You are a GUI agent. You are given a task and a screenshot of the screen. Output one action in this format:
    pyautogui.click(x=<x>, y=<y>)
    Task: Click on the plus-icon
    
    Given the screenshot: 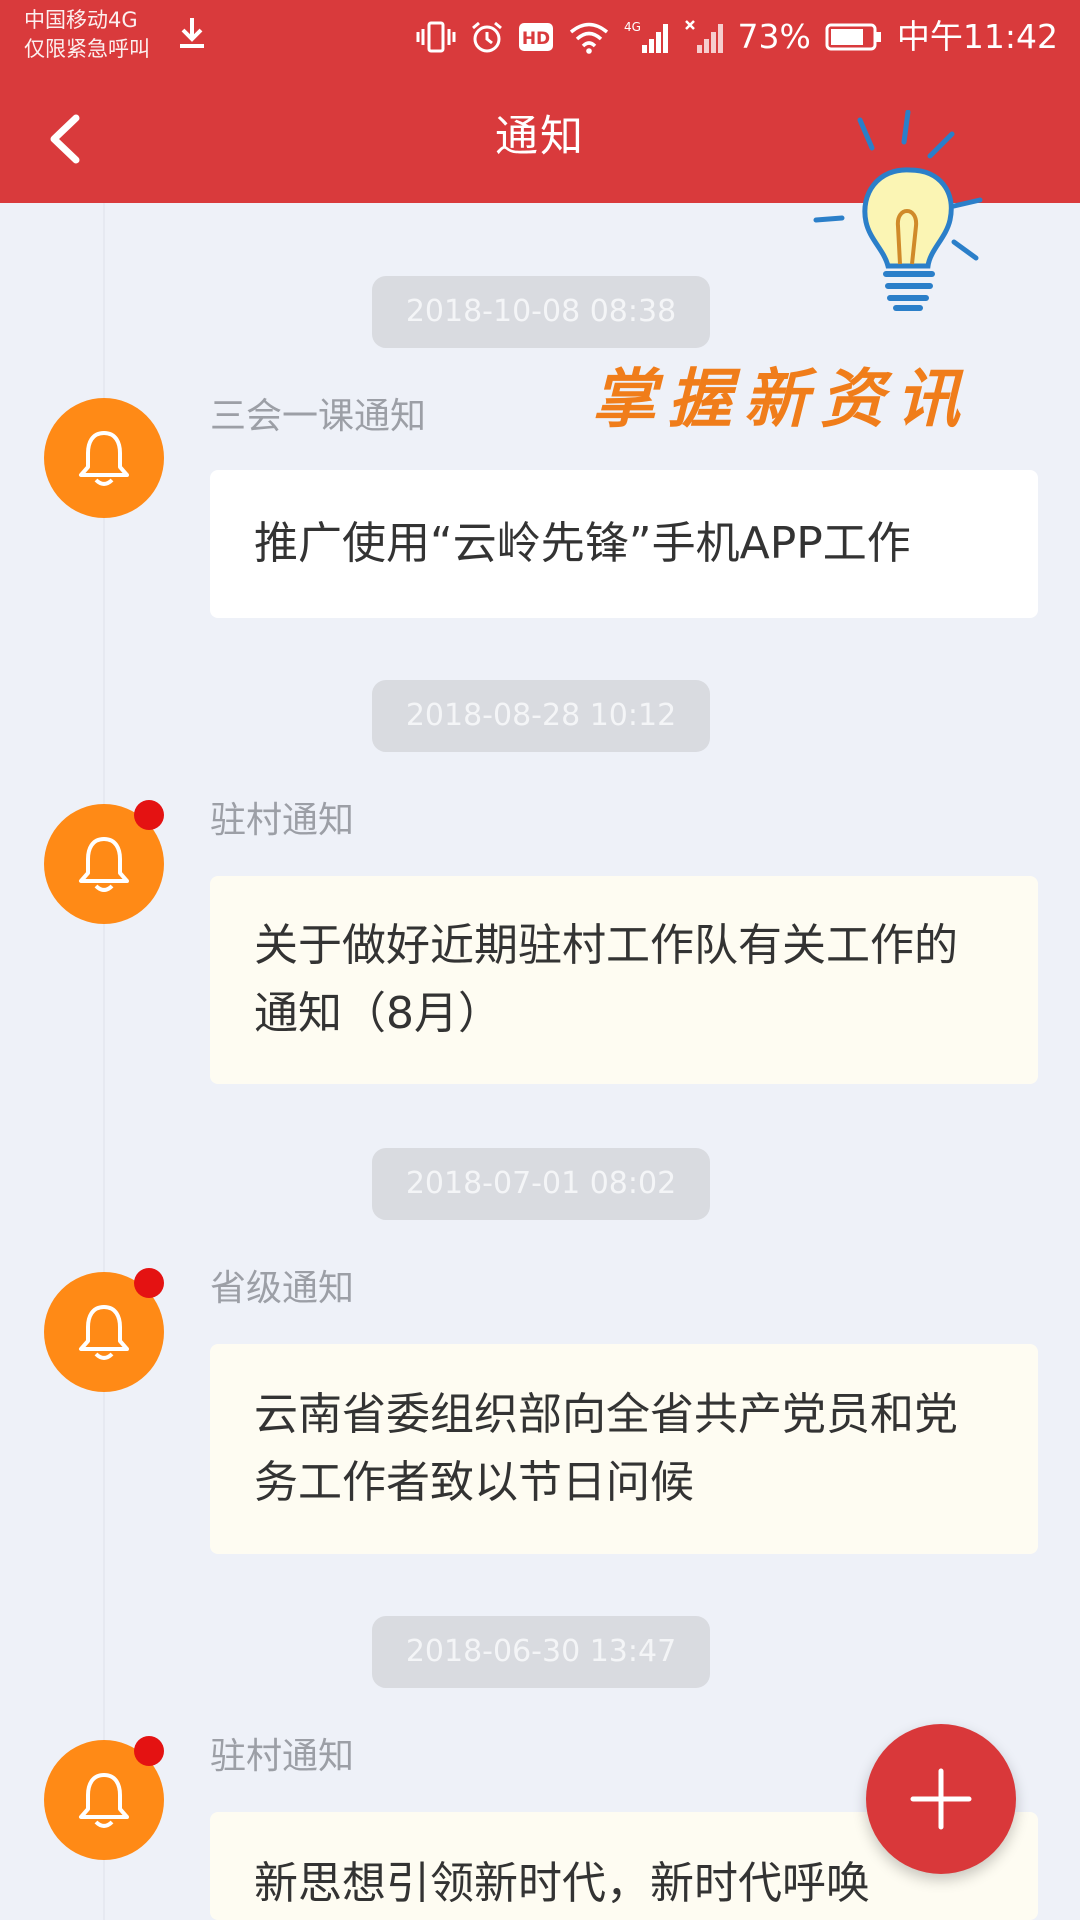 What is the action you would take?
    pyautogui.click(x=941, y=1799)
    